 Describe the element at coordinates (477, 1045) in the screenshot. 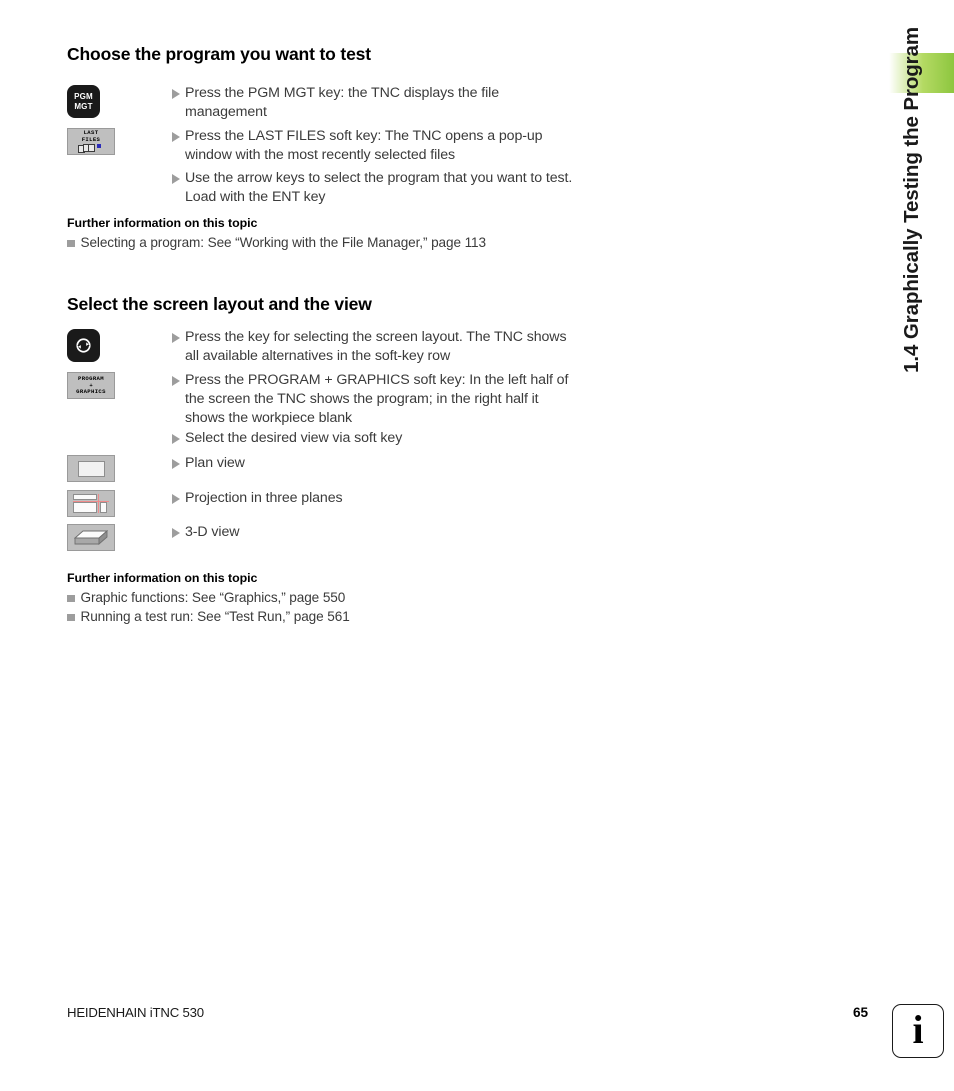

I see `page-footer: HEIDENHAIN iTNC 530 65 i` at that location.